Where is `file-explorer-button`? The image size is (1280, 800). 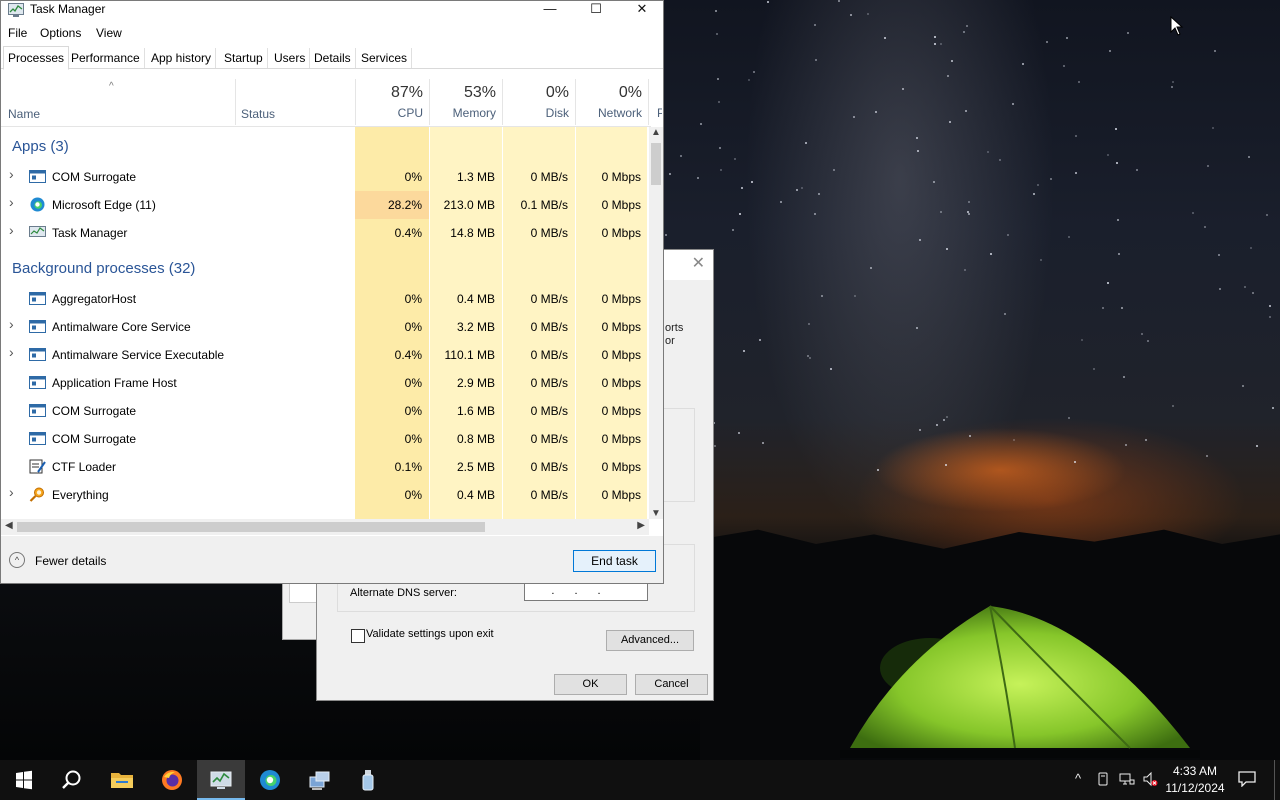 file-explorer-button is located at coordinates (122, 780).